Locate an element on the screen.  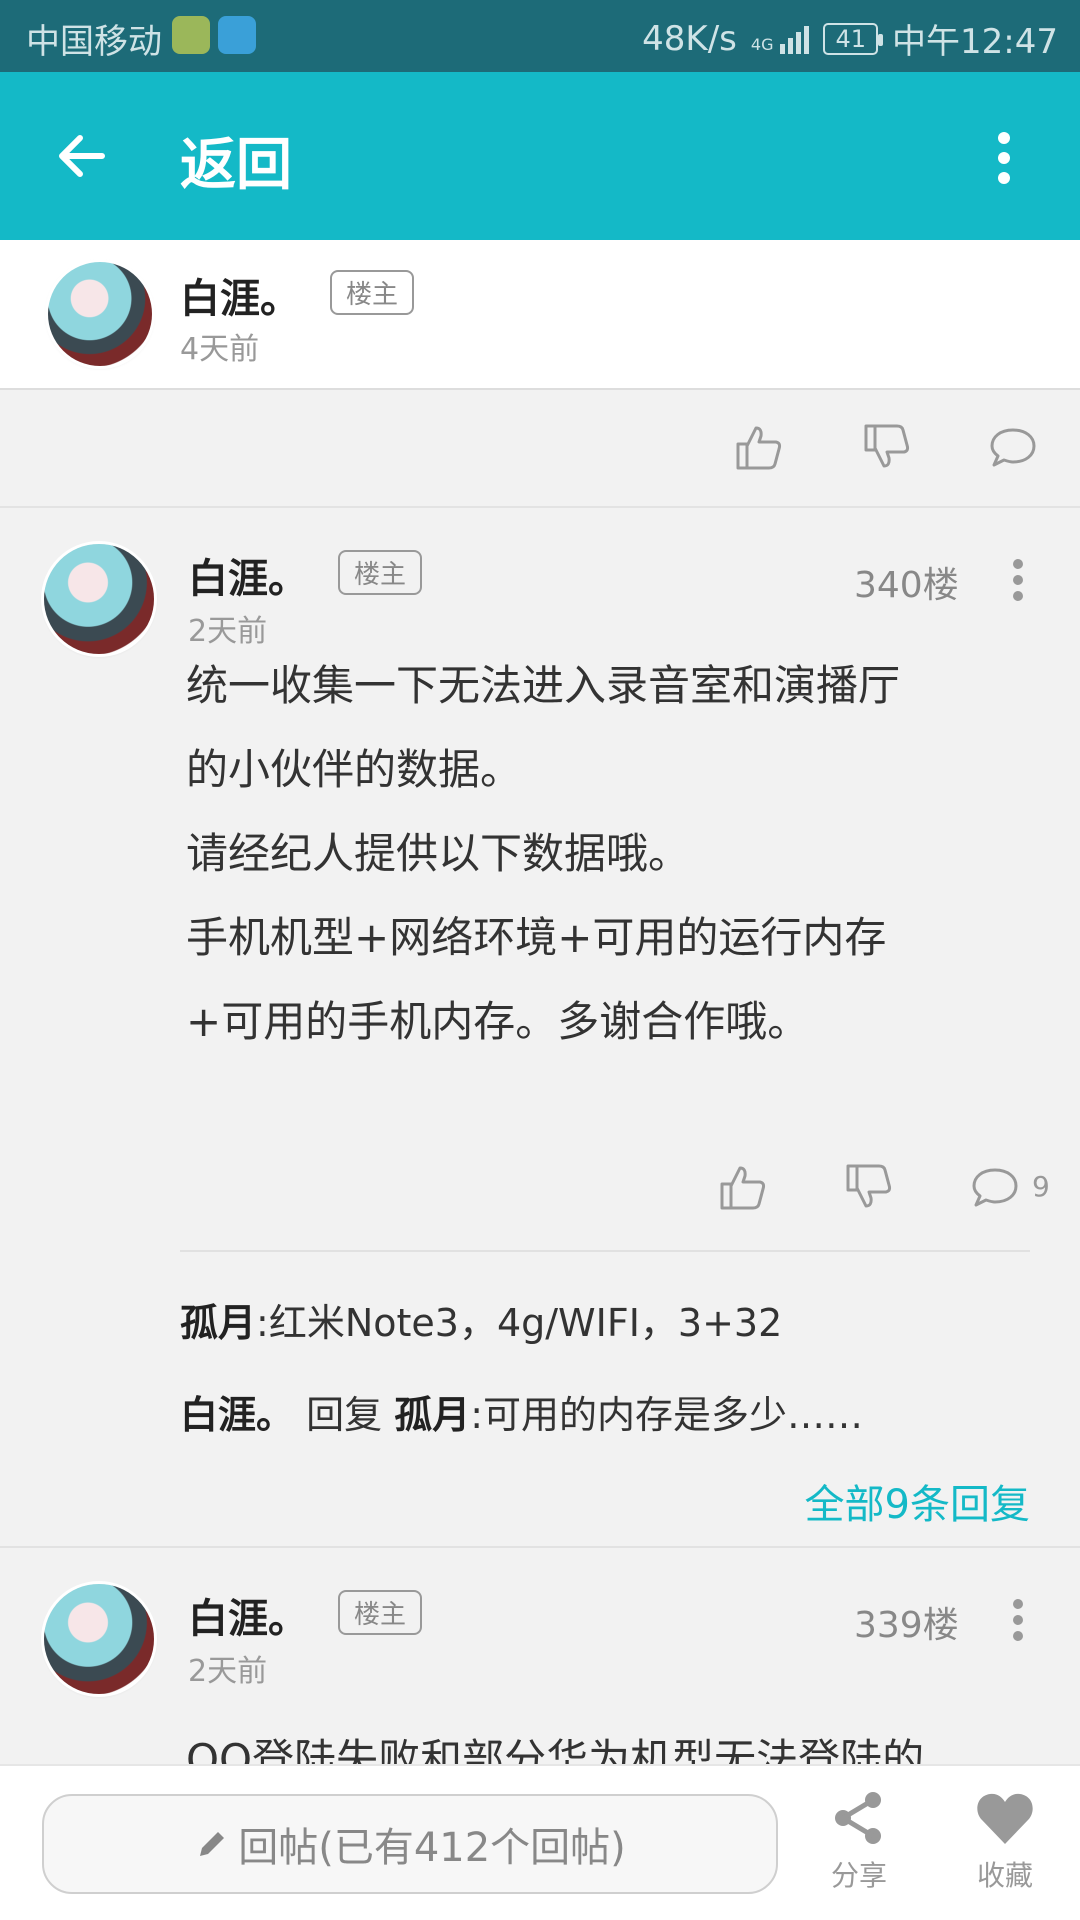
content-line: QQ登陆失败和部分华为机型无法登陆的 is located at coordinates (555, 1749).